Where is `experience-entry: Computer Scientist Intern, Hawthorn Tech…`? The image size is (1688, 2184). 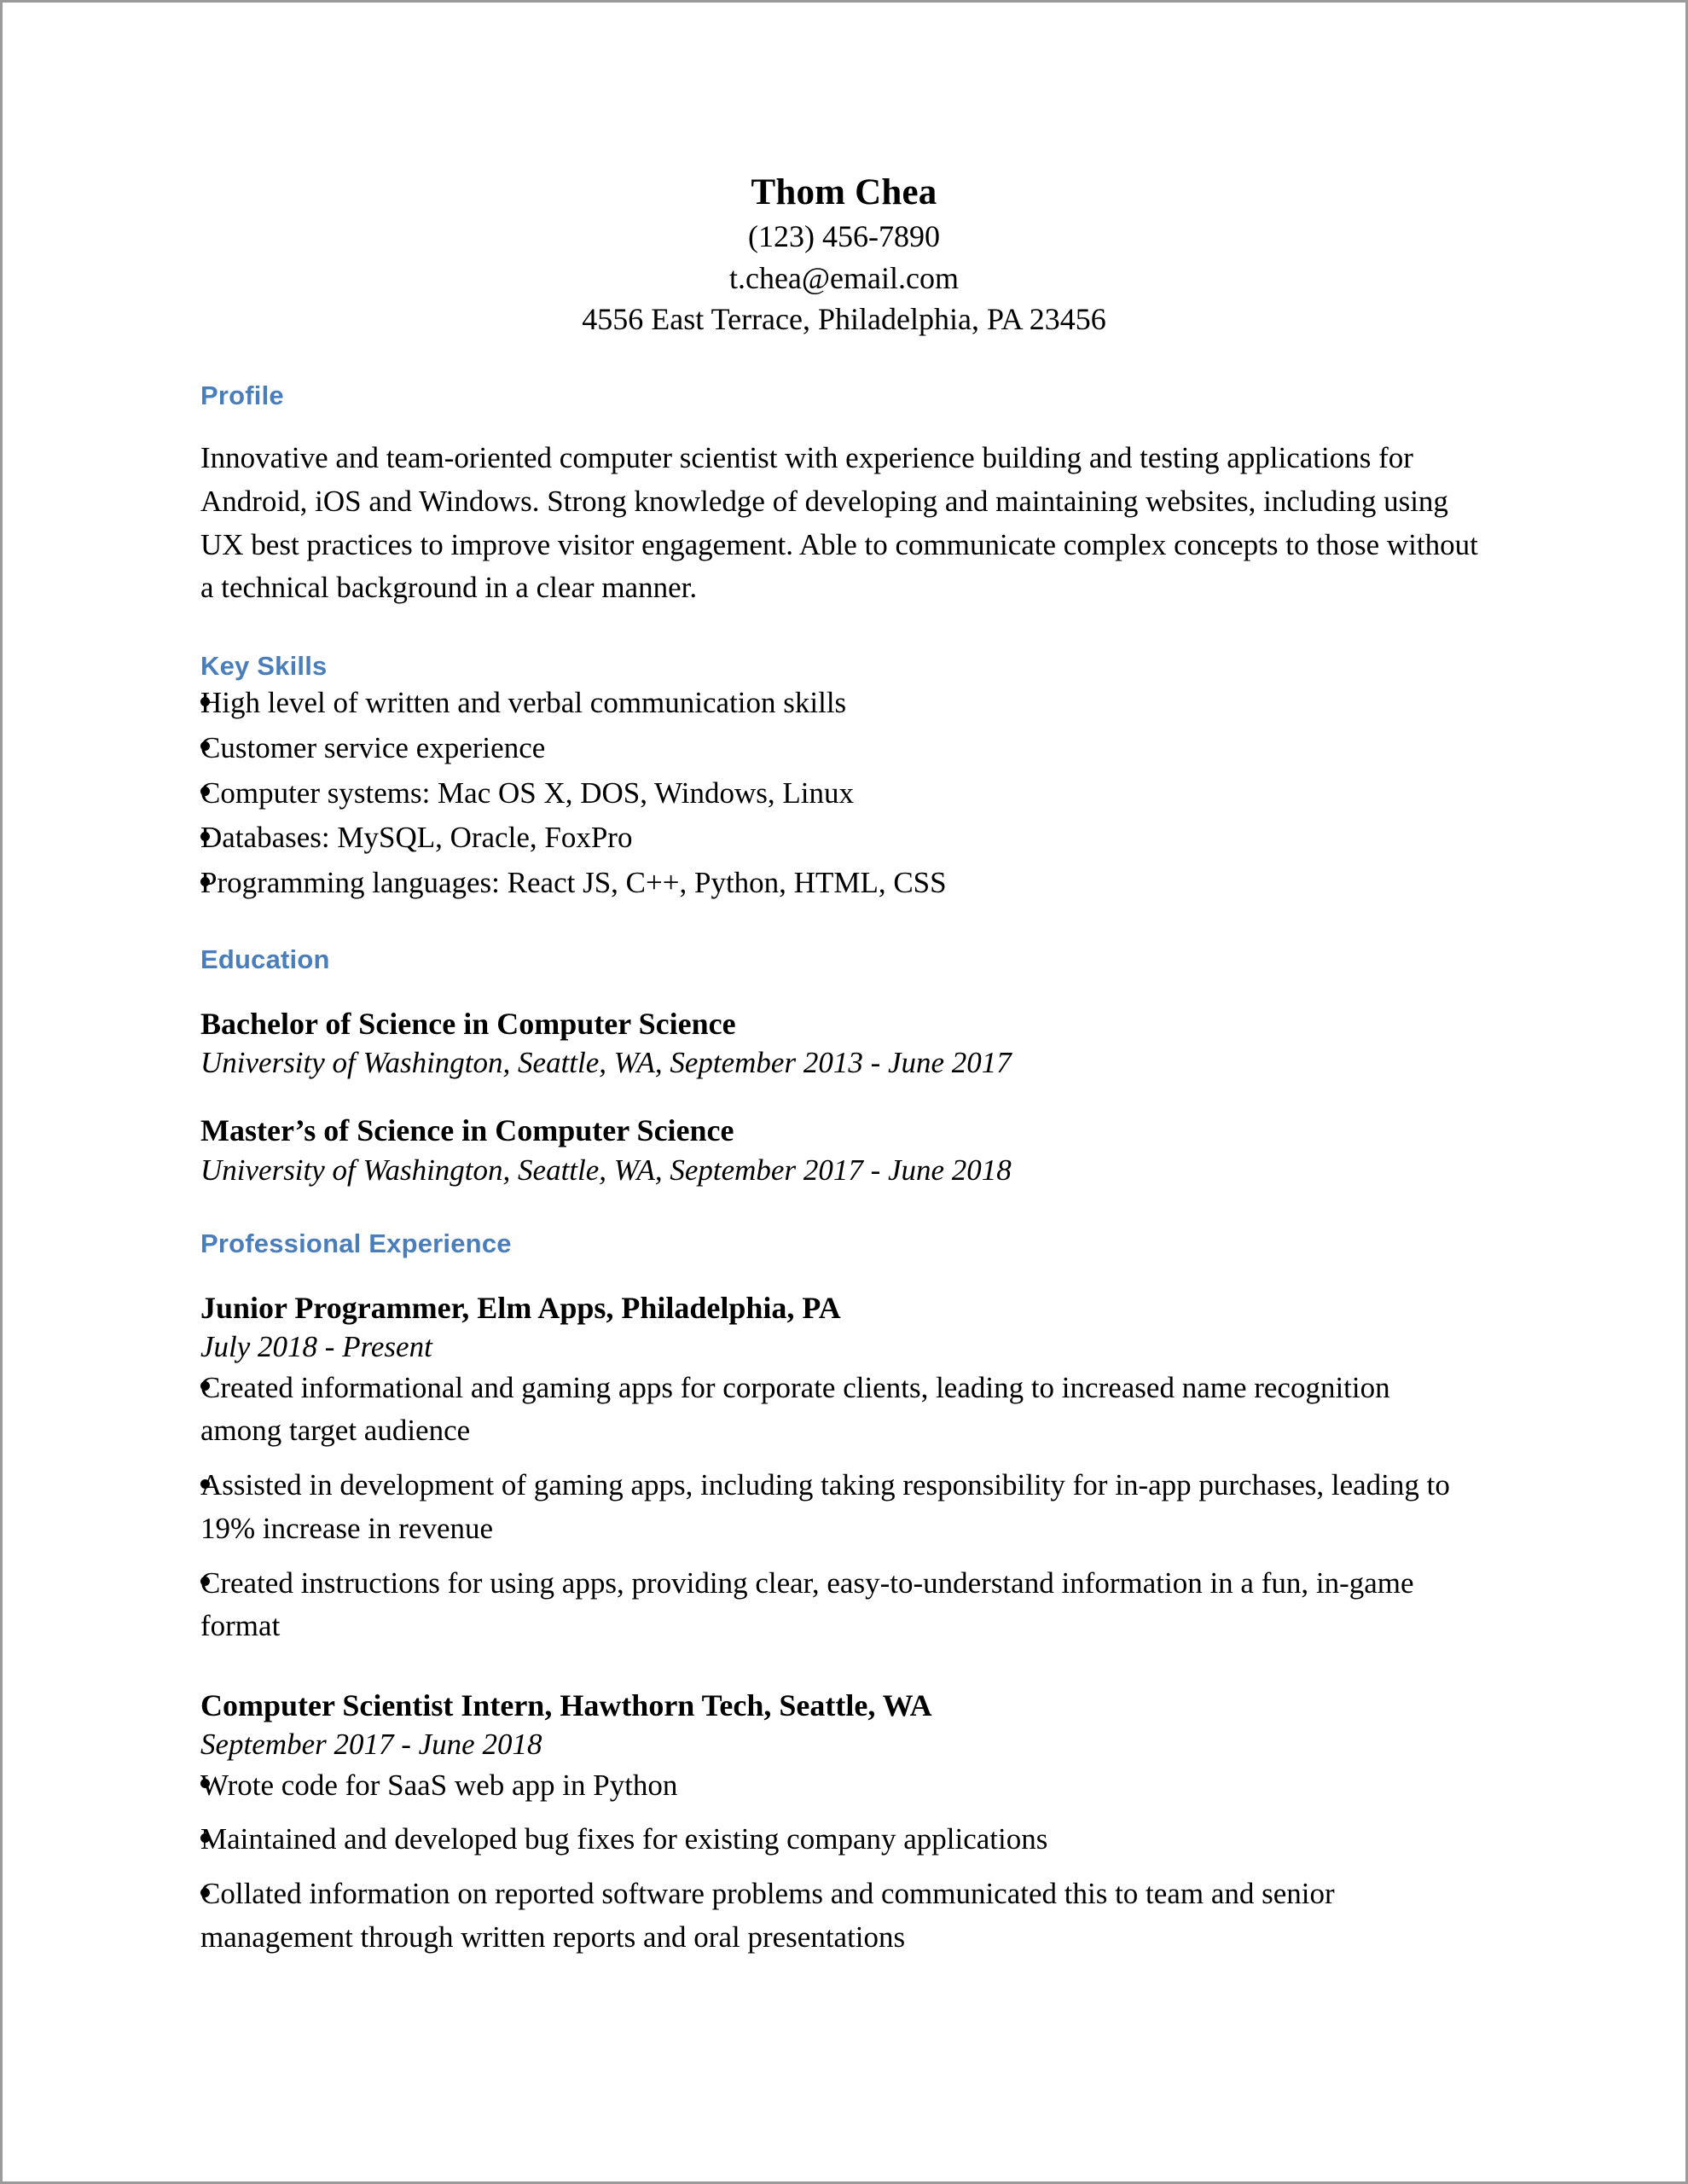
experience-entry: Computer Scientist Intern, Hawthorn Tech… is located at coordinates (883, 1823).